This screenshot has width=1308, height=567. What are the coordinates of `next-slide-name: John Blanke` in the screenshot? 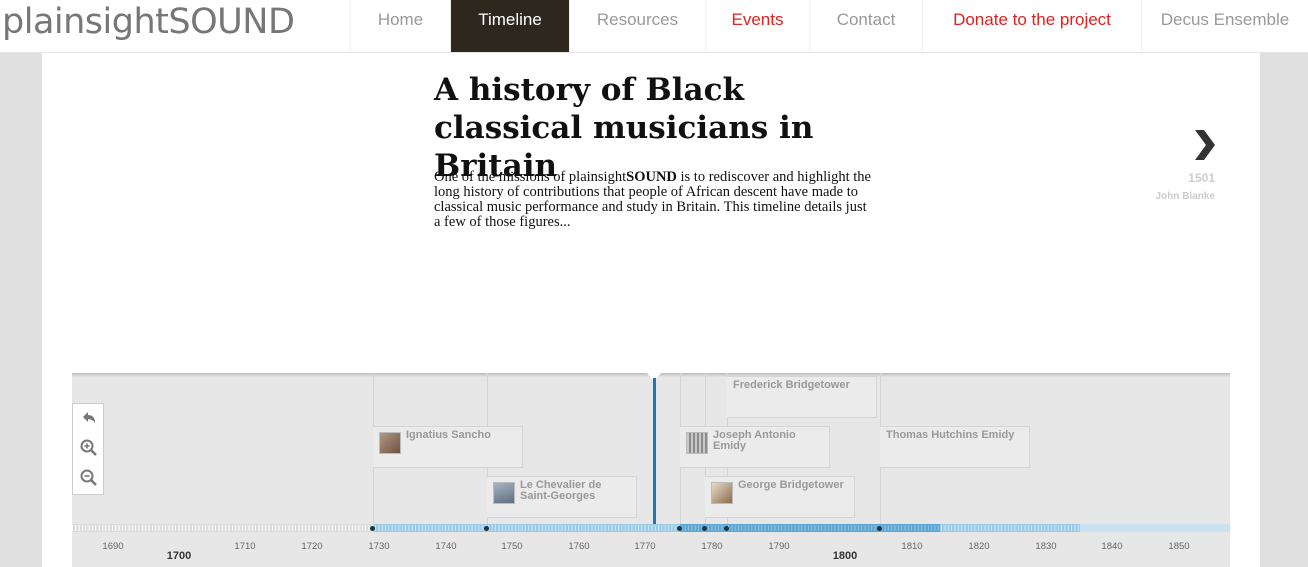 It's located at (1185, 196).